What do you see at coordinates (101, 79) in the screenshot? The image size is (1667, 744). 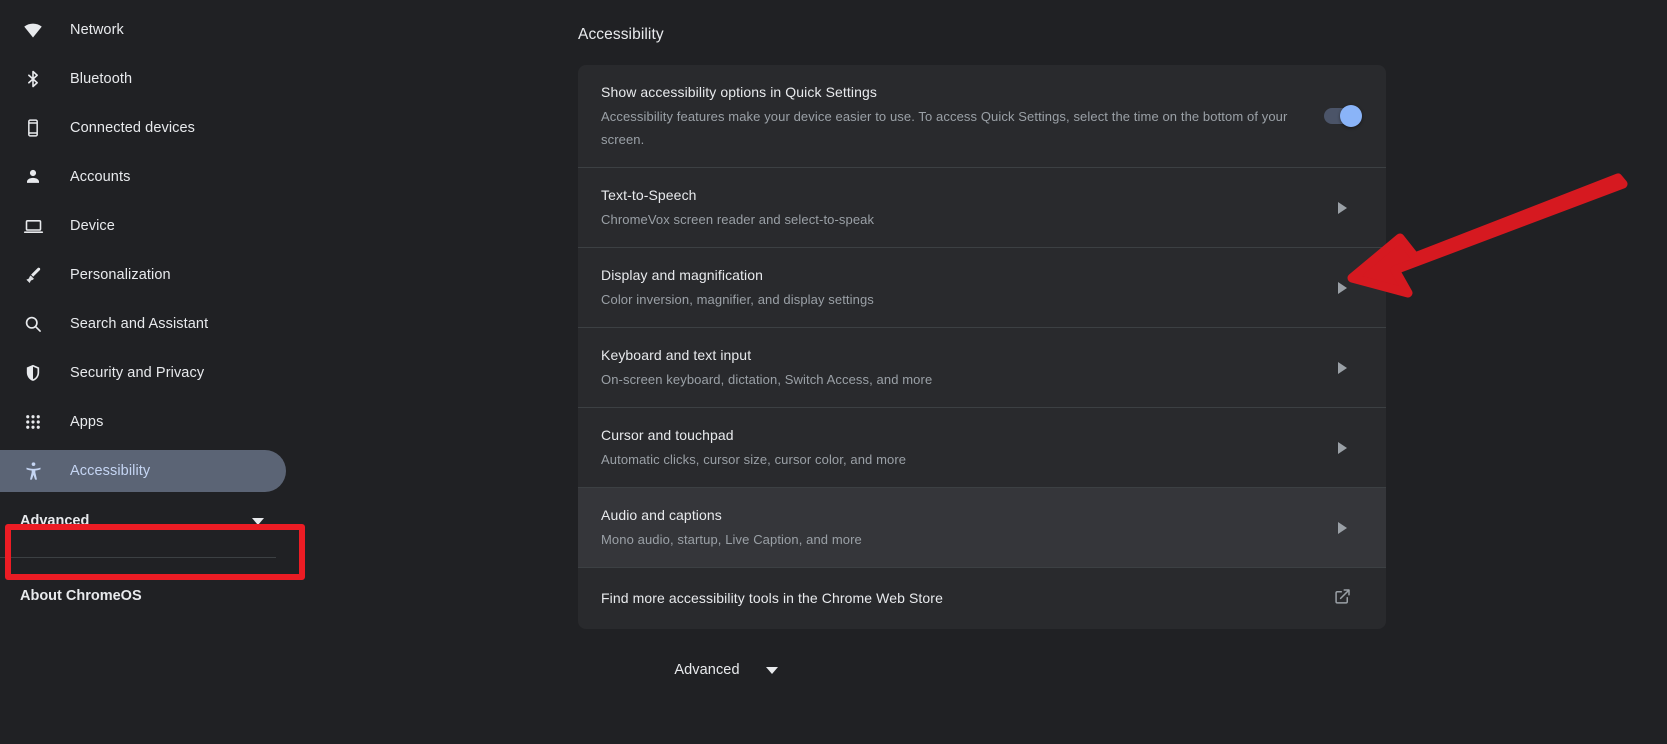 I see `sidebar-item-label: Bluetooth` at bounding box center [101, 79].